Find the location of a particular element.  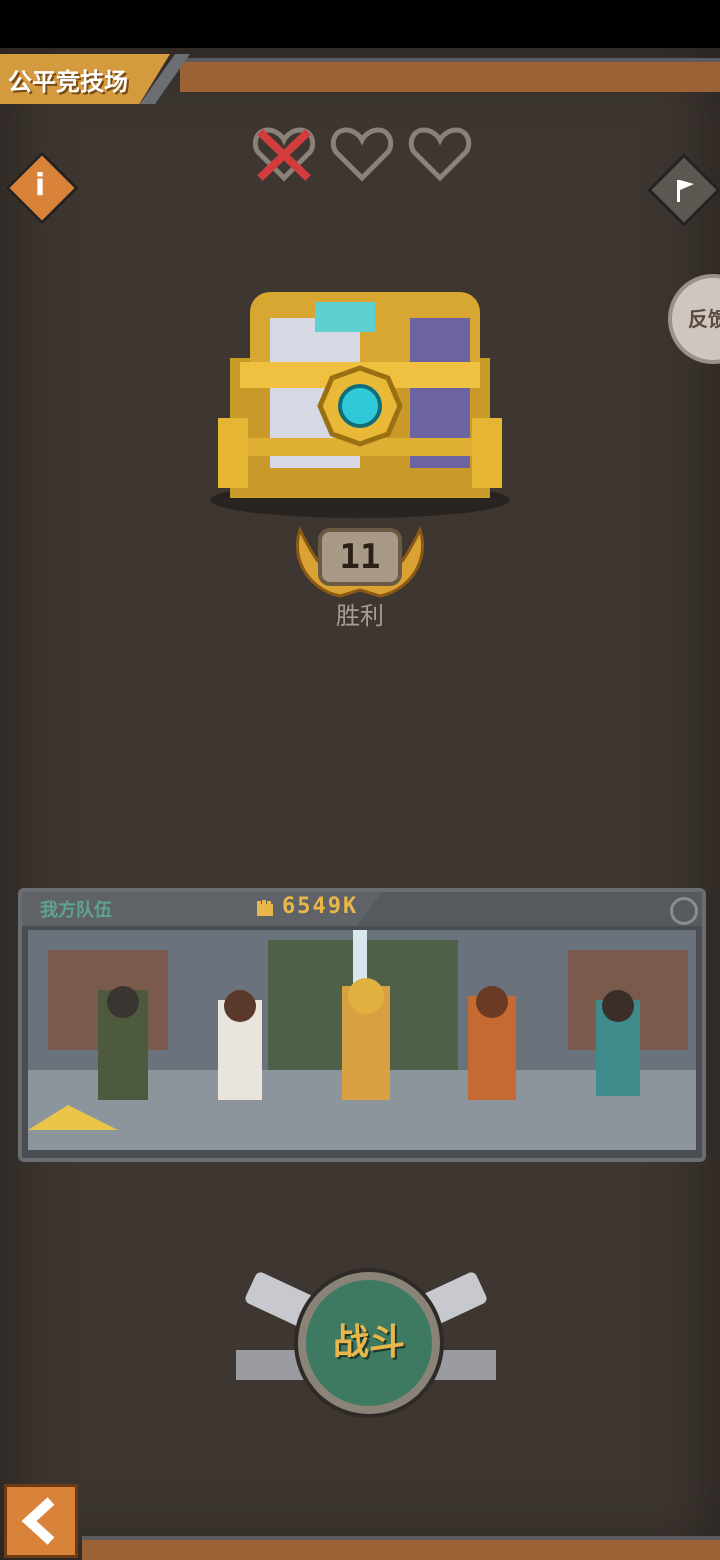

flag-icon is located at coordinates (685, 191).